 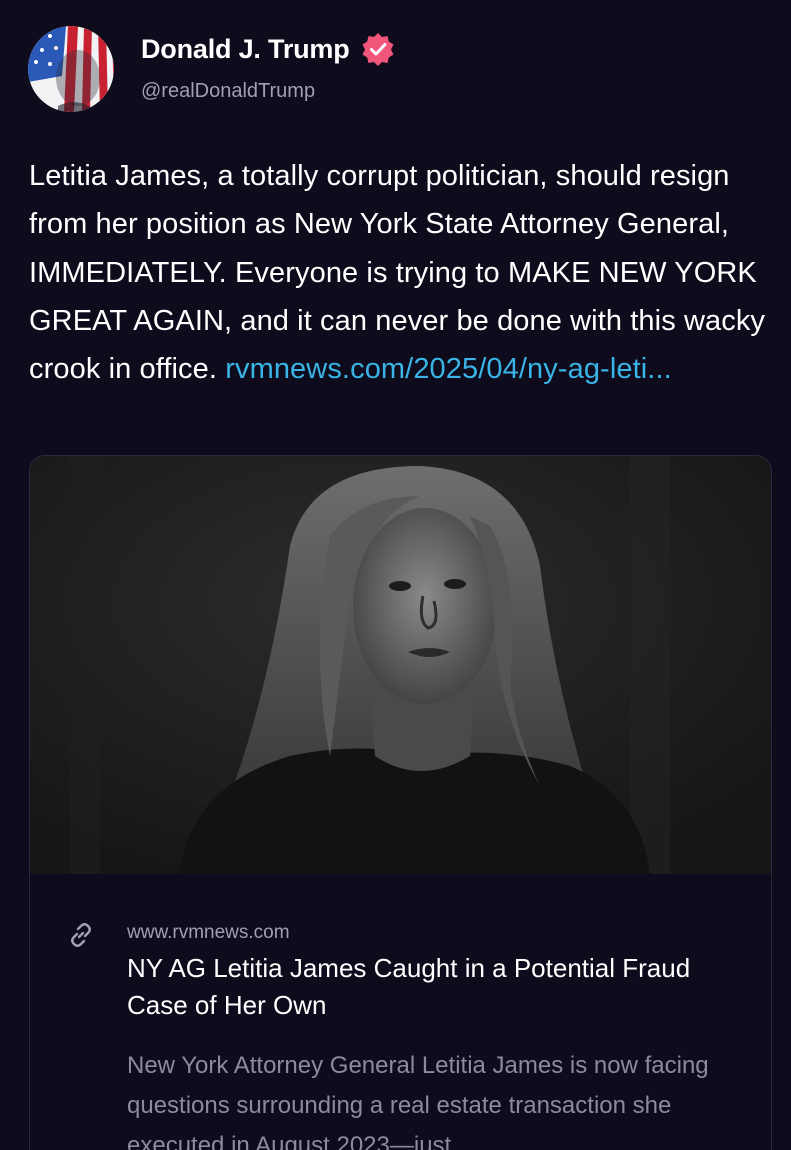 What do you see at coordinates (245, 49) in the screenshot?
I see `display-name: Donald J. Trump` at bounding box center [245, 49].